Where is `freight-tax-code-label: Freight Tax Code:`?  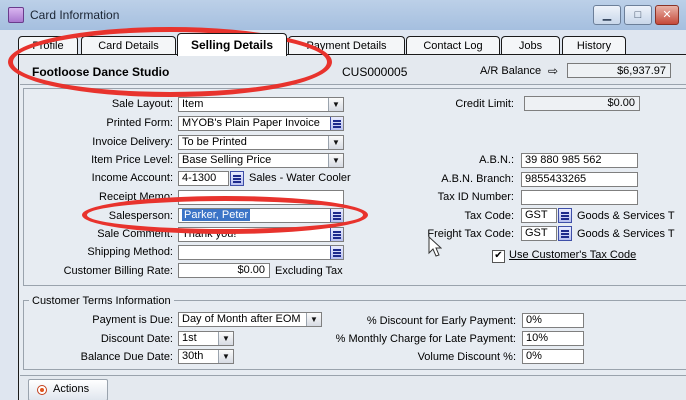 freight-tax-code-label: Freight Tax Code: is located at coordinates (470, 234).